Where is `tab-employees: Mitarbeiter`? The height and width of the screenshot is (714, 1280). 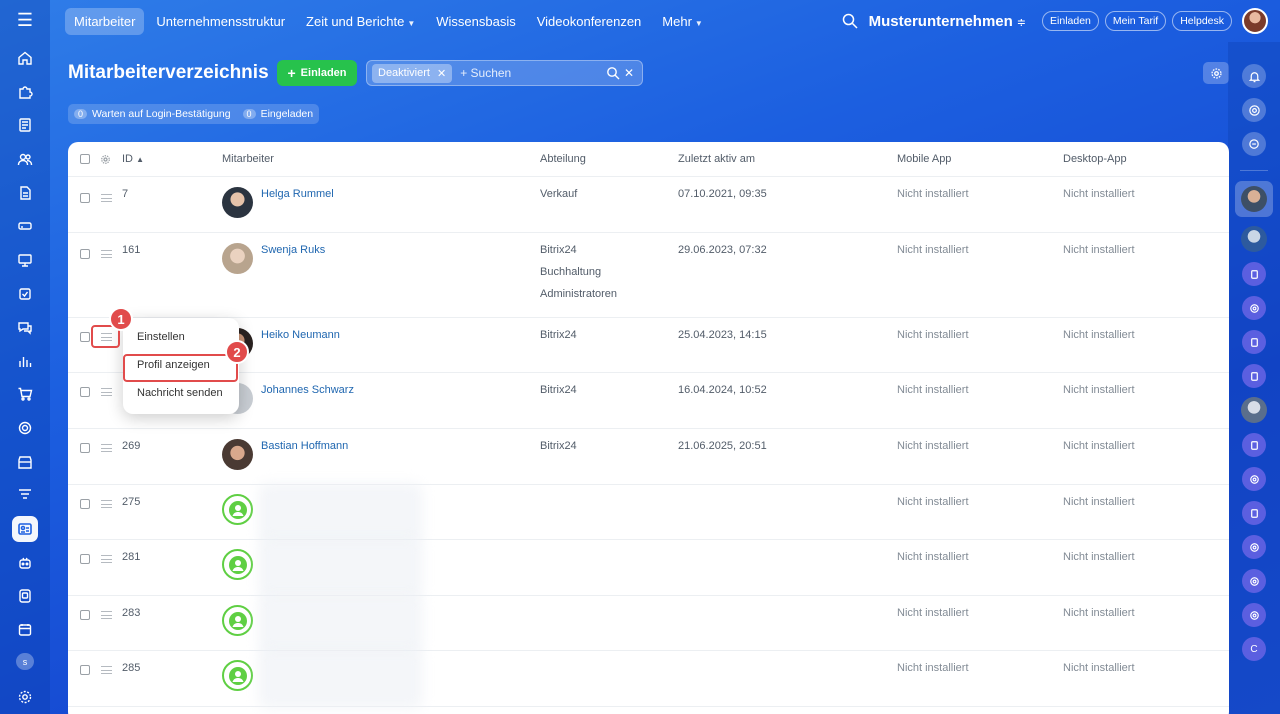
tab-employees: Mitarbeiter is located at coordinates (105, 21).